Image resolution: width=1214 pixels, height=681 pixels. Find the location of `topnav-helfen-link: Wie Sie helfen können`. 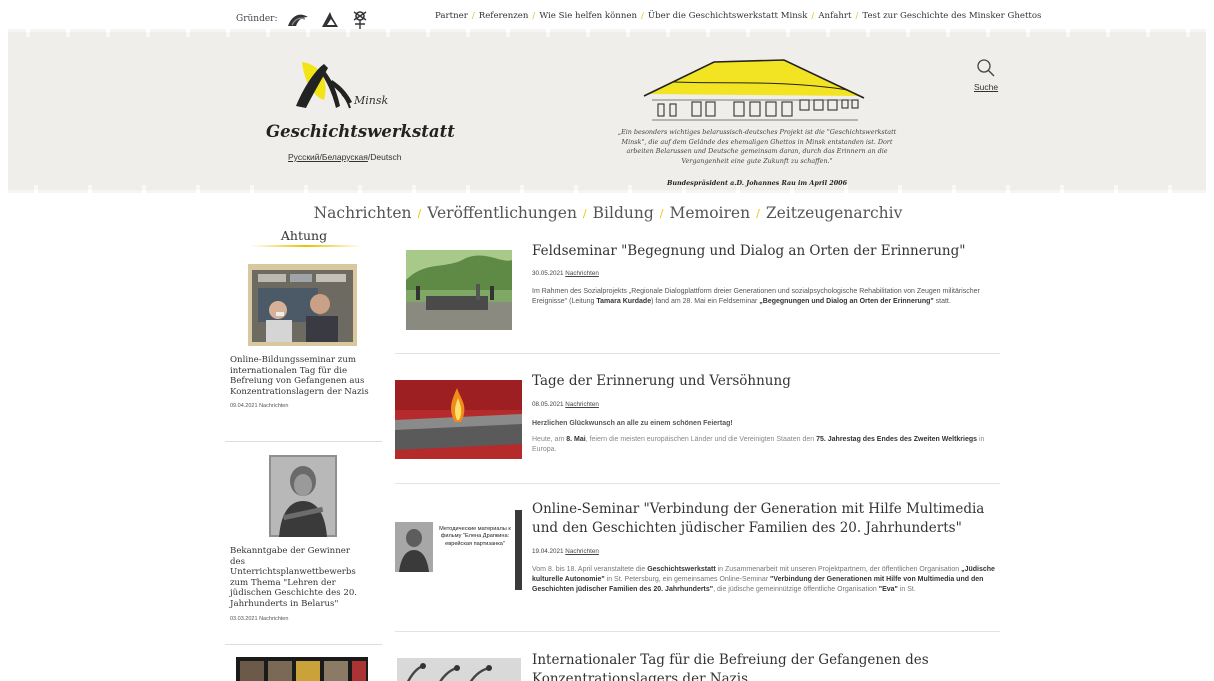

topnav-helfen-link: Wie Sie helfen können is located at coordinates (588, 16).